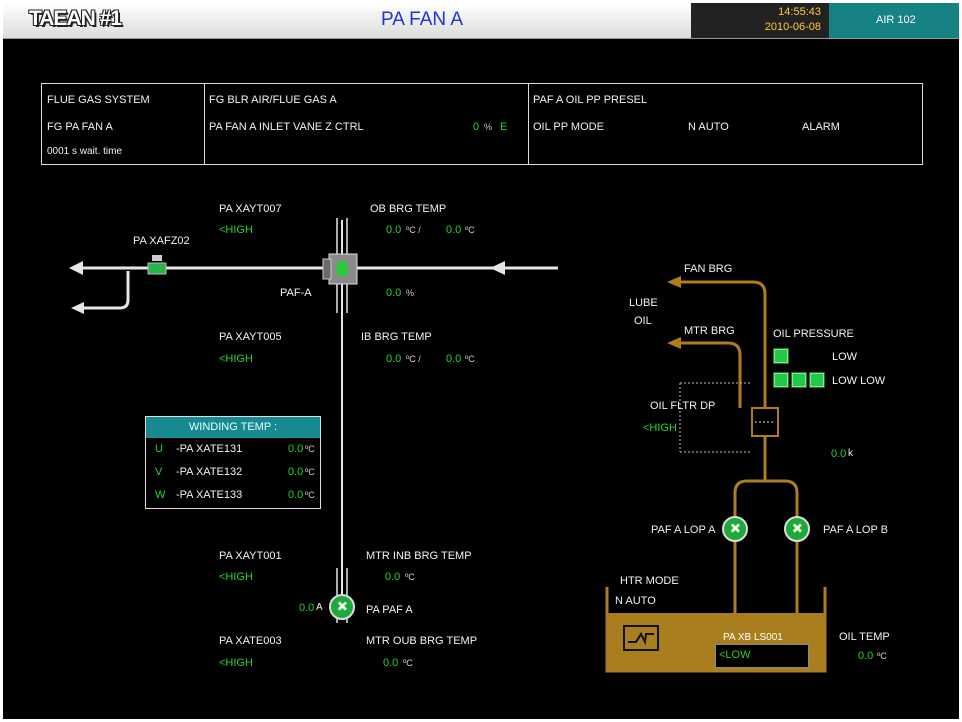 The image size is (962, 722). I want to click on lube-oil-label-1: LUBE, so click(643, 303).